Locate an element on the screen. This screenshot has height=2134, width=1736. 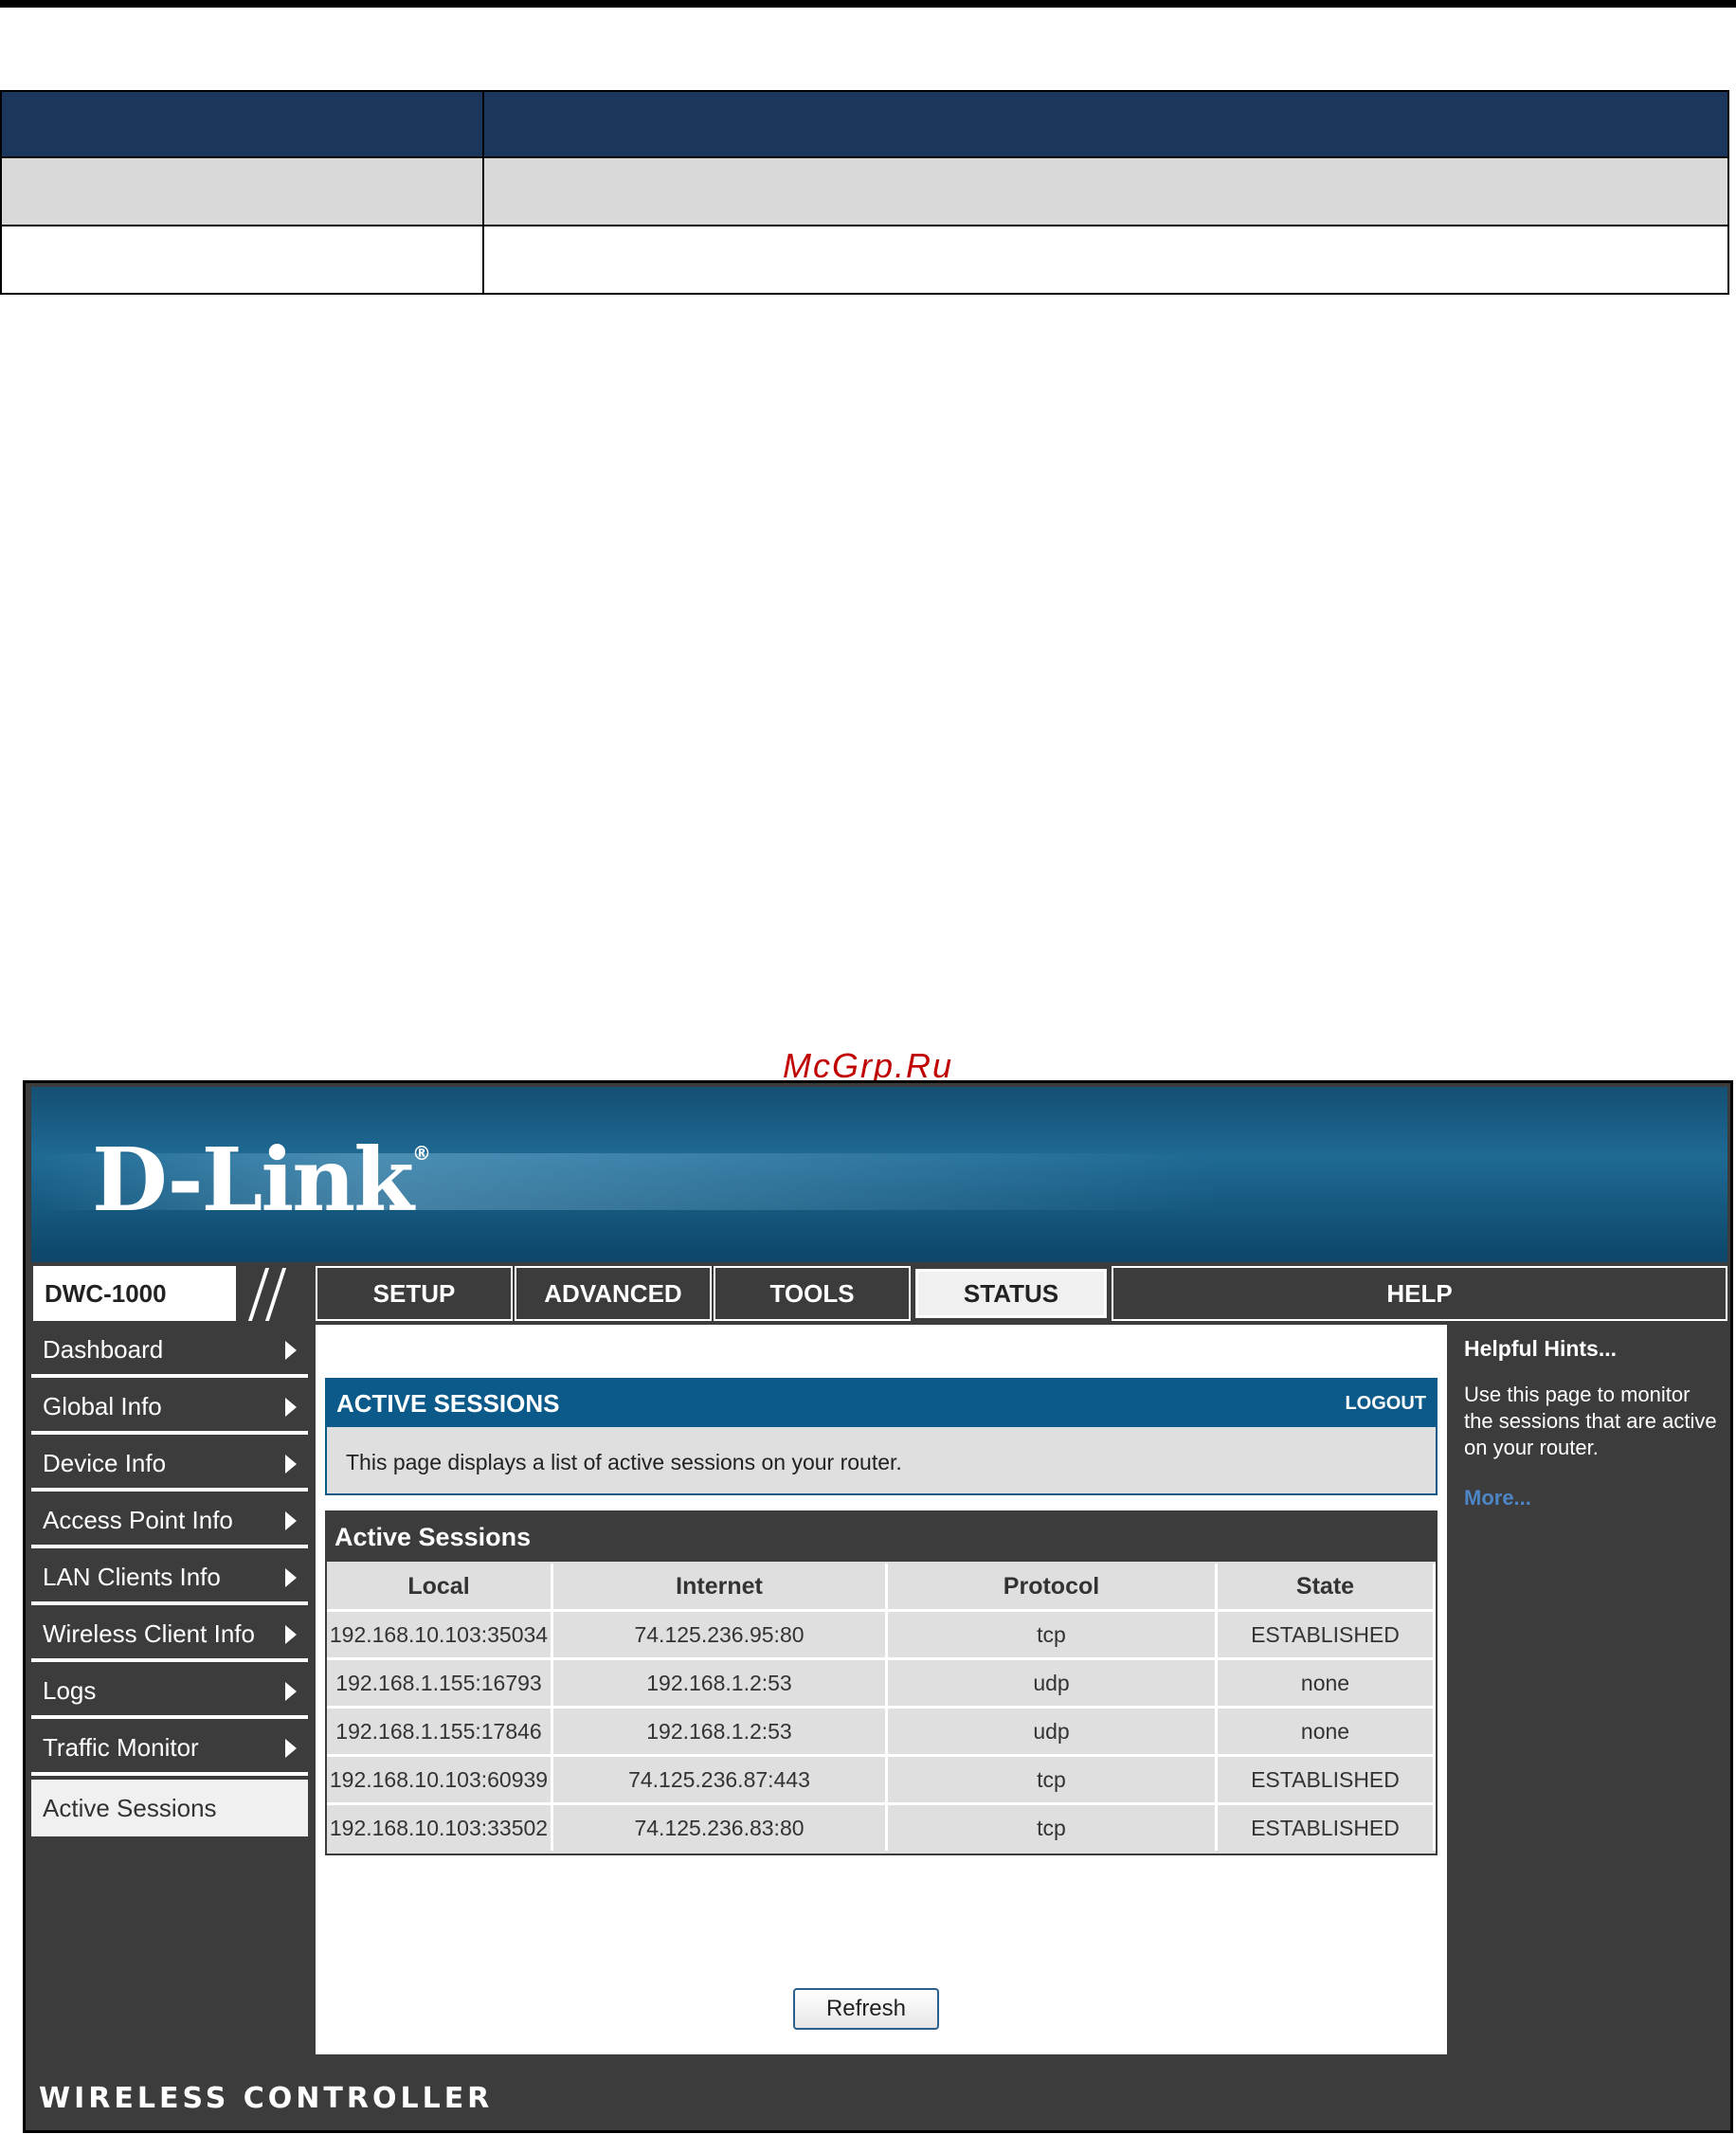
cell-internet: 74.125.236.95:80 is located at coordinates (720, 1634).